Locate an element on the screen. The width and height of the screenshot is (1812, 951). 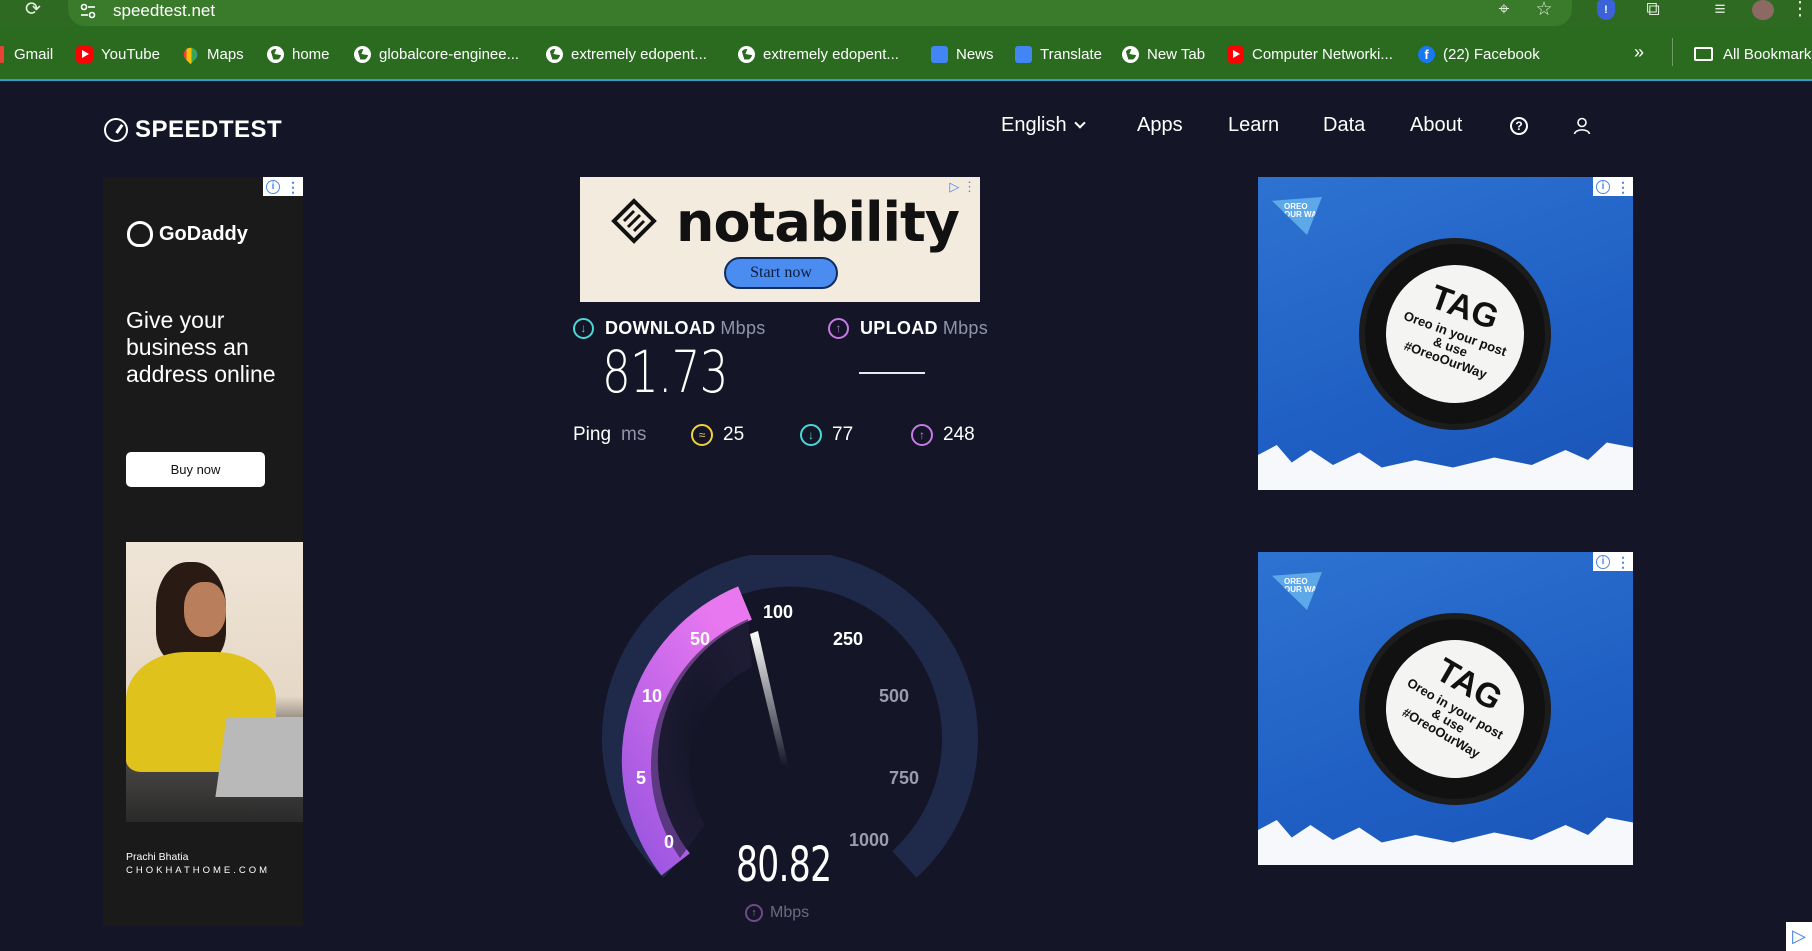
speed-unit-label: Mbps is located at coordinates (790, 912).